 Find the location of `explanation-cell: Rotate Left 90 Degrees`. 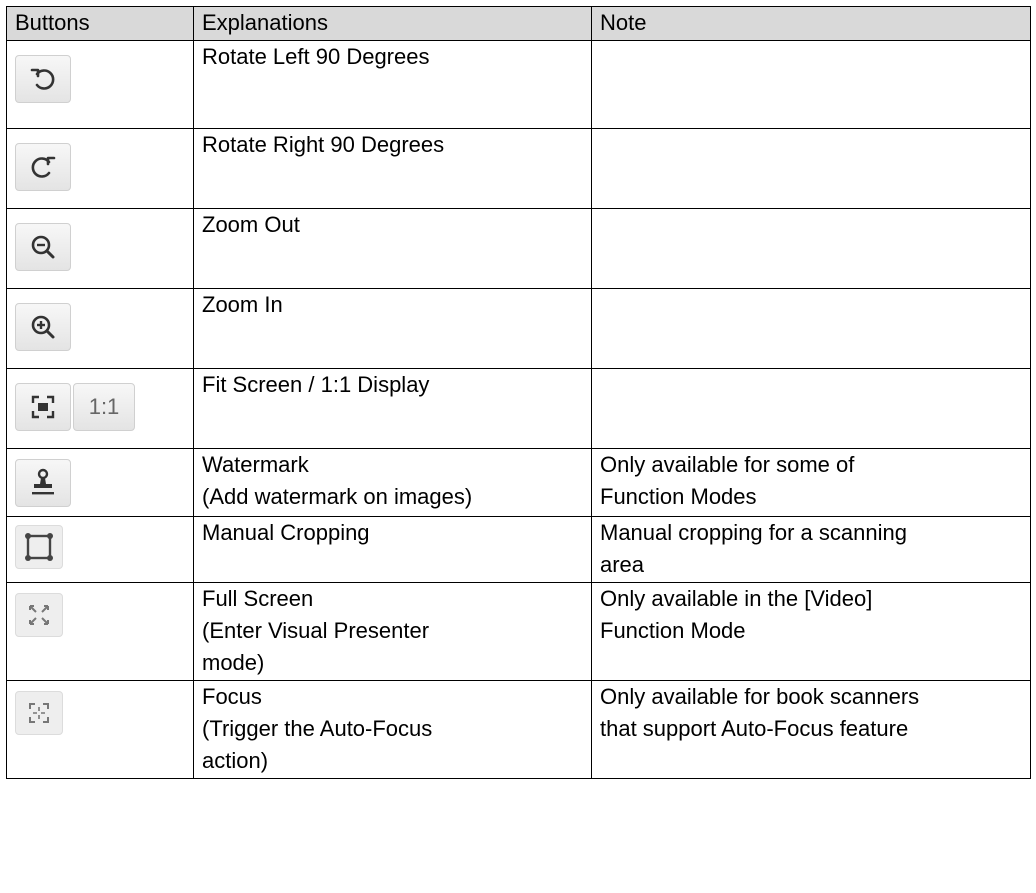

explanation-cell: Rotate Left 90 Degrees is located at coordinates (392, 84).